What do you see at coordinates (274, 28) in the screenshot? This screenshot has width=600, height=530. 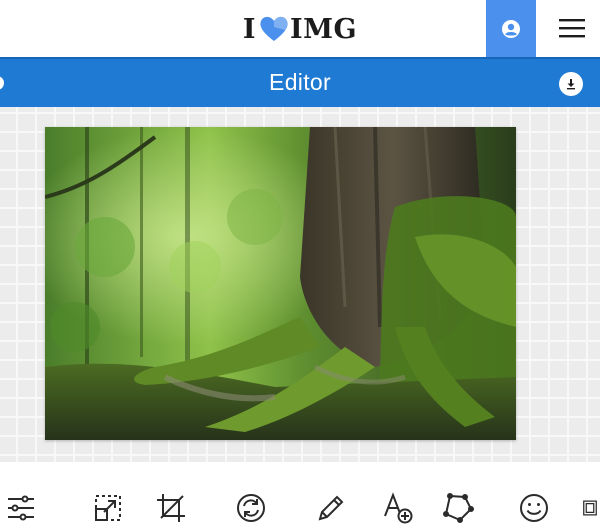 I see `heart-logo-icon` at bounding box center [274, 28].